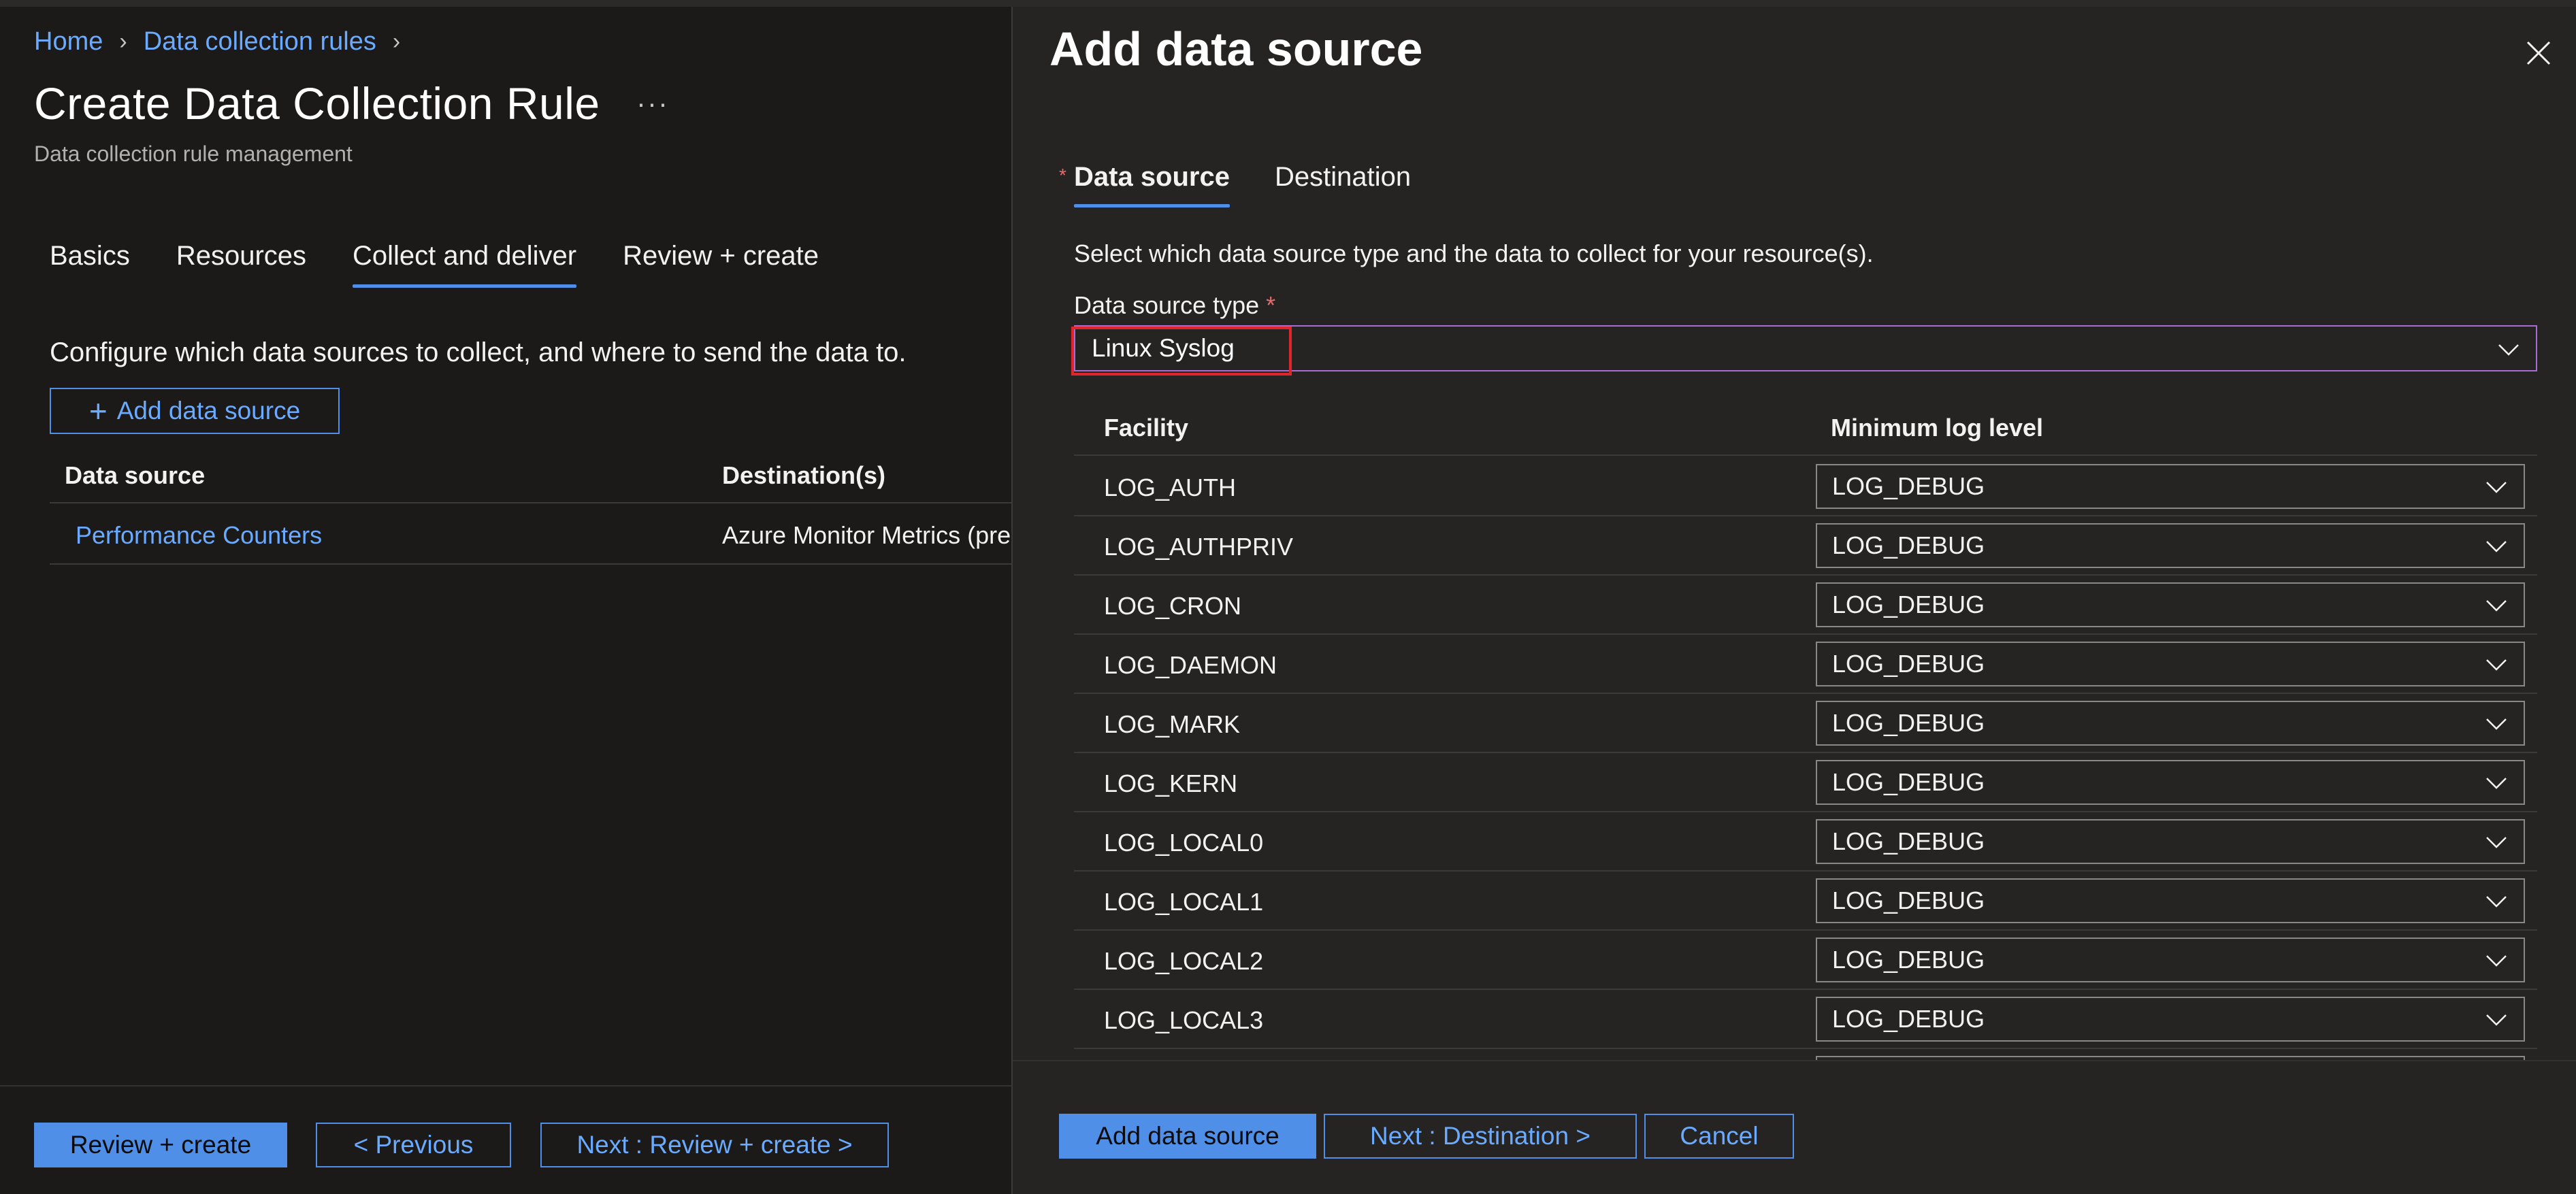  I want to click on add-data-source-submit-button: Add data source, so click(1187, 1136).